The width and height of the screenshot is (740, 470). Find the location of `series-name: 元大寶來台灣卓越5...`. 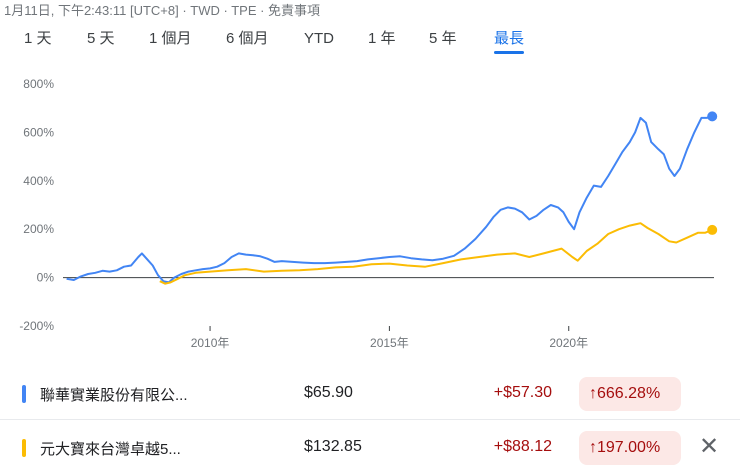

series-name: 元大寶來台灣卓越5... is located at coordinates (110, 449).